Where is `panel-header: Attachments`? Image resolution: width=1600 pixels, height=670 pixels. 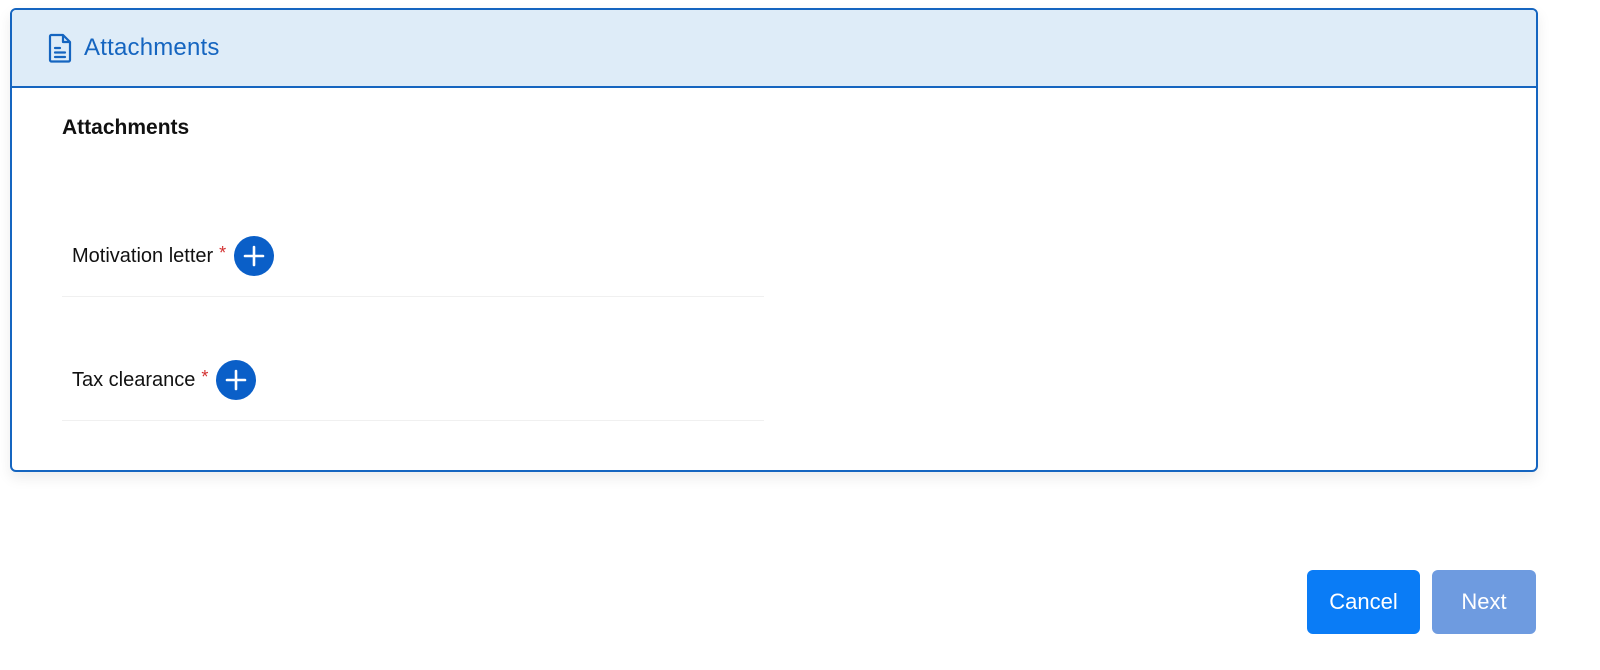
panel-header: Attachments is located at coordinates (774, 49).